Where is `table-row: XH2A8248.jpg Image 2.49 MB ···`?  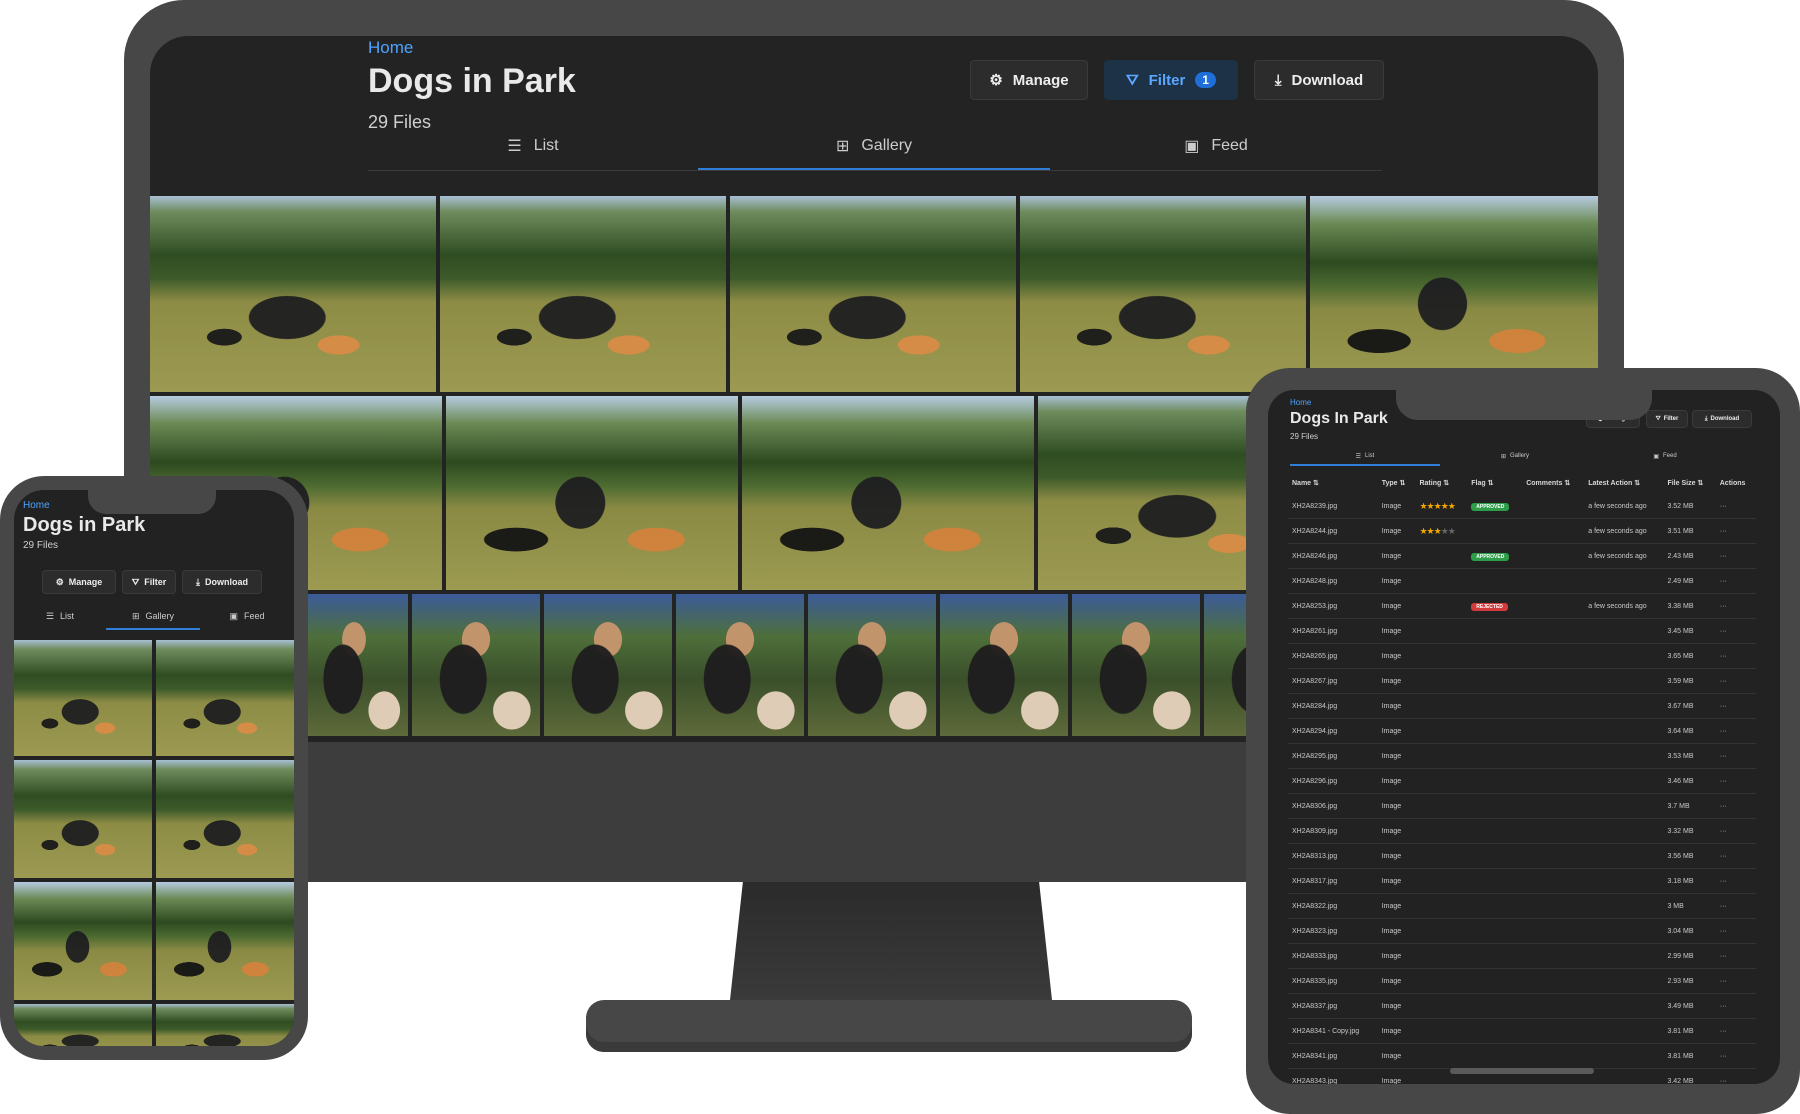 table-row: XH2A8248.jpg Image 2.49 MB ··· is located at coordinates (1522, 581).